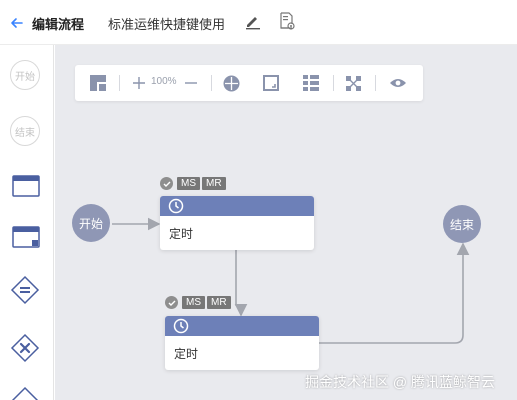 The height and width of the screenshot is (400, 517). I want to click on parallel-gateway-icon, so click(25, 290).